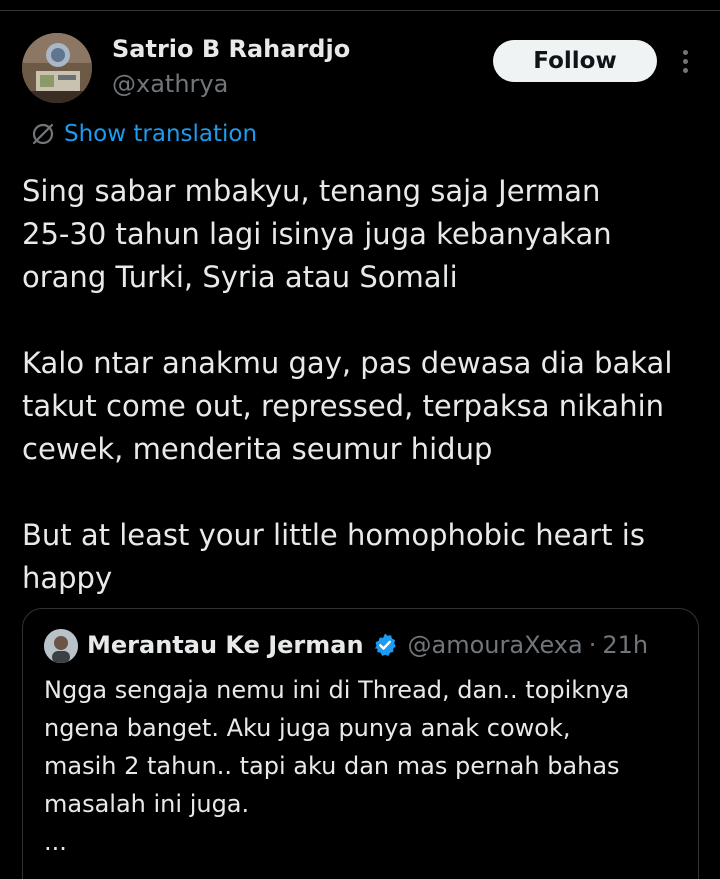 The height and width of the screenshot is (879, 720). What do you see at coordinates (231, 49) in the screenshot?
I see `author-name: Satrio B Rahardjo` at bounding box center [231, 49].